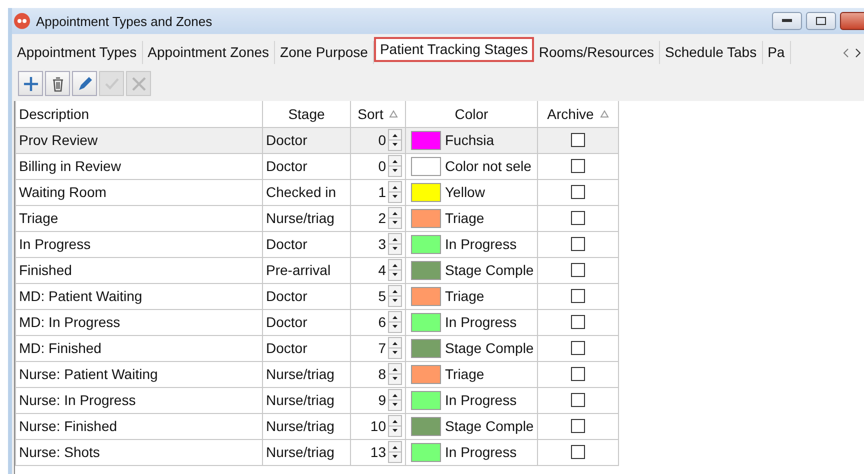 The height and width of the screenshot is (474, 864). What do you see at coordinates (382, 348) in the screenshot?
I see `sort-value: 7` at bounding box center [382, 348].